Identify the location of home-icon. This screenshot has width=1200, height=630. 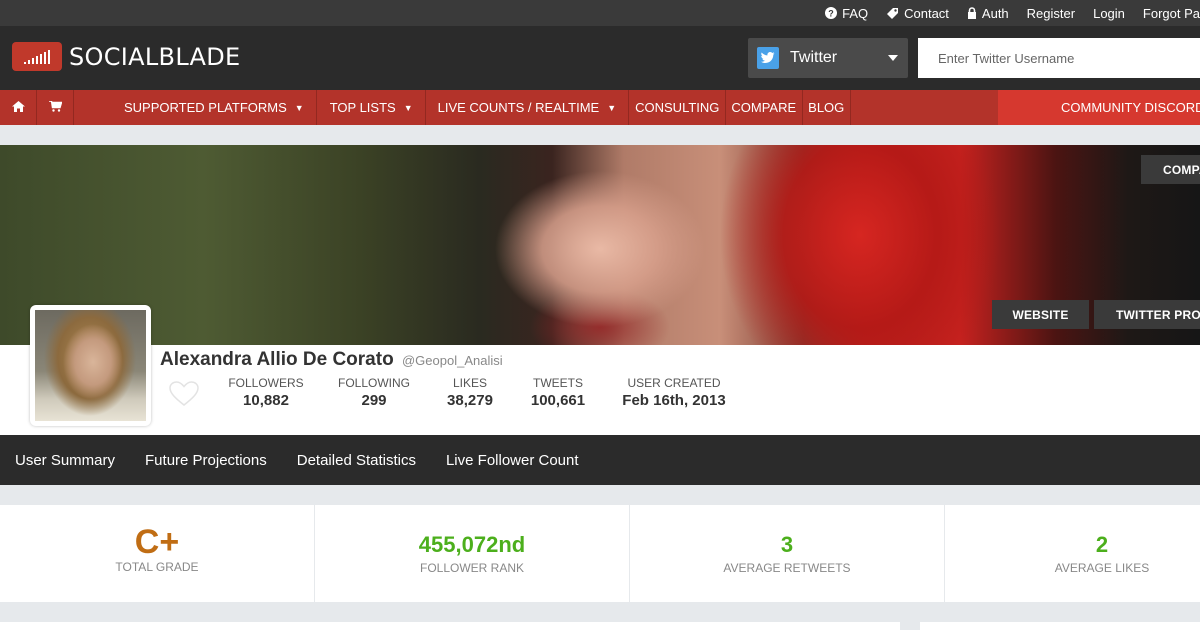
(18, 107).